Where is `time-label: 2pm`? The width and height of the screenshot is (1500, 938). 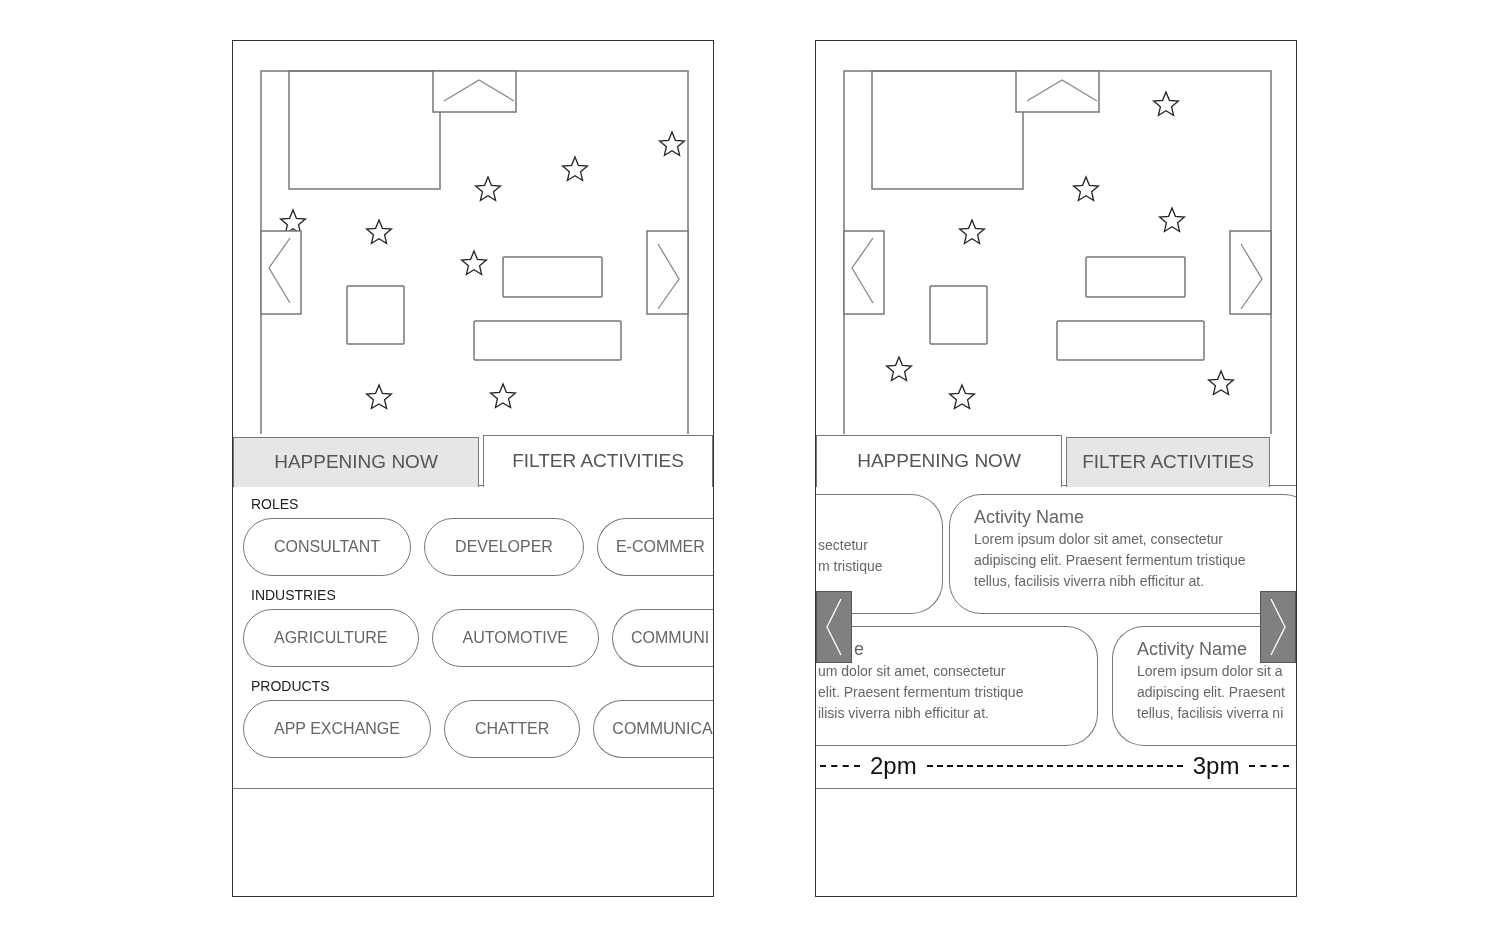
time-label: 2pm is located at coordinates (893, 766).